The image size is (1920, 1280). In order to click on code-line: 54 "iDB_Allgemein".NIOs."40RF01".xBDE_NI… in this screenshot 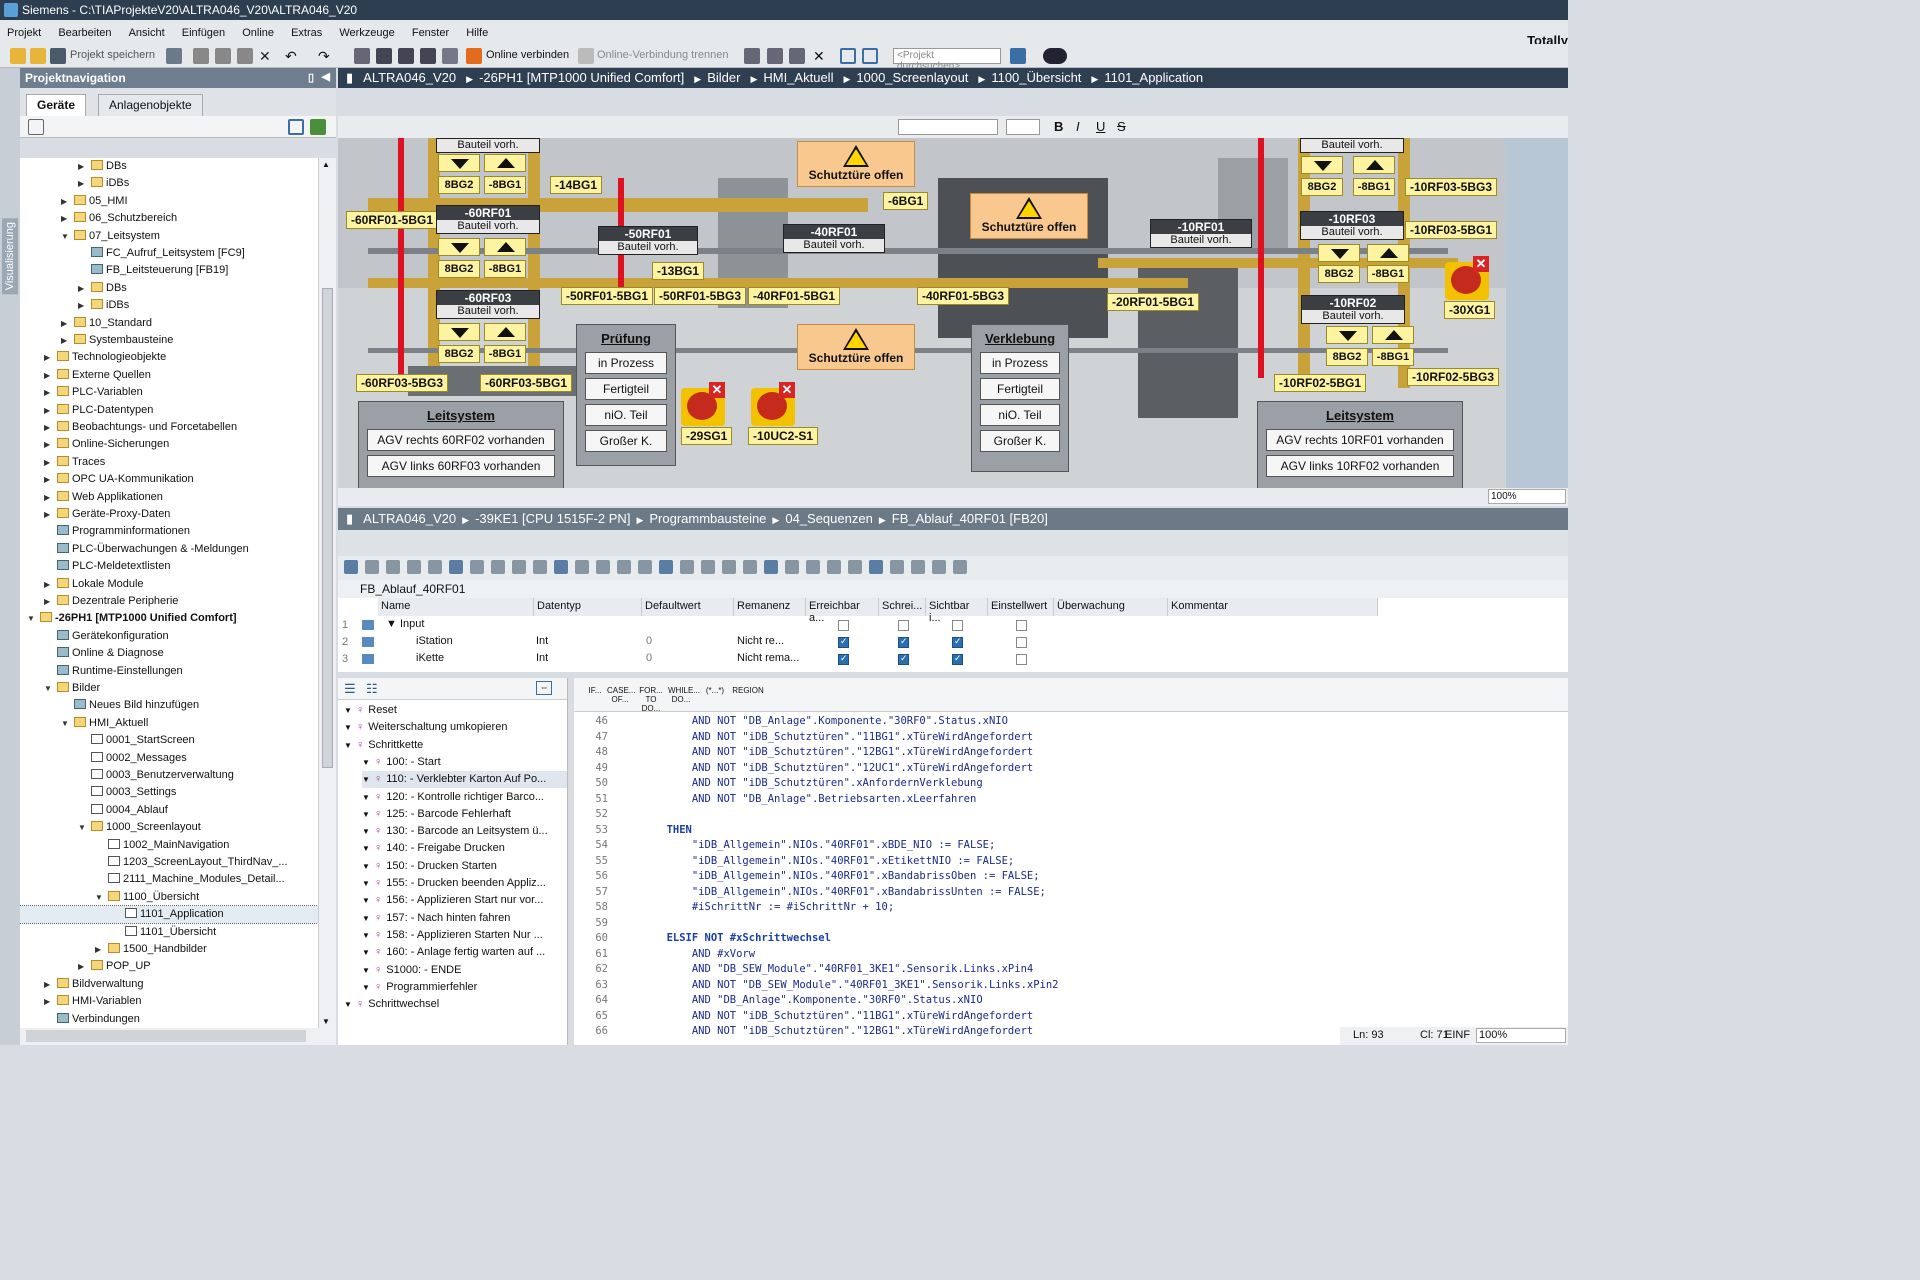, I will do `click(784, 846)`.